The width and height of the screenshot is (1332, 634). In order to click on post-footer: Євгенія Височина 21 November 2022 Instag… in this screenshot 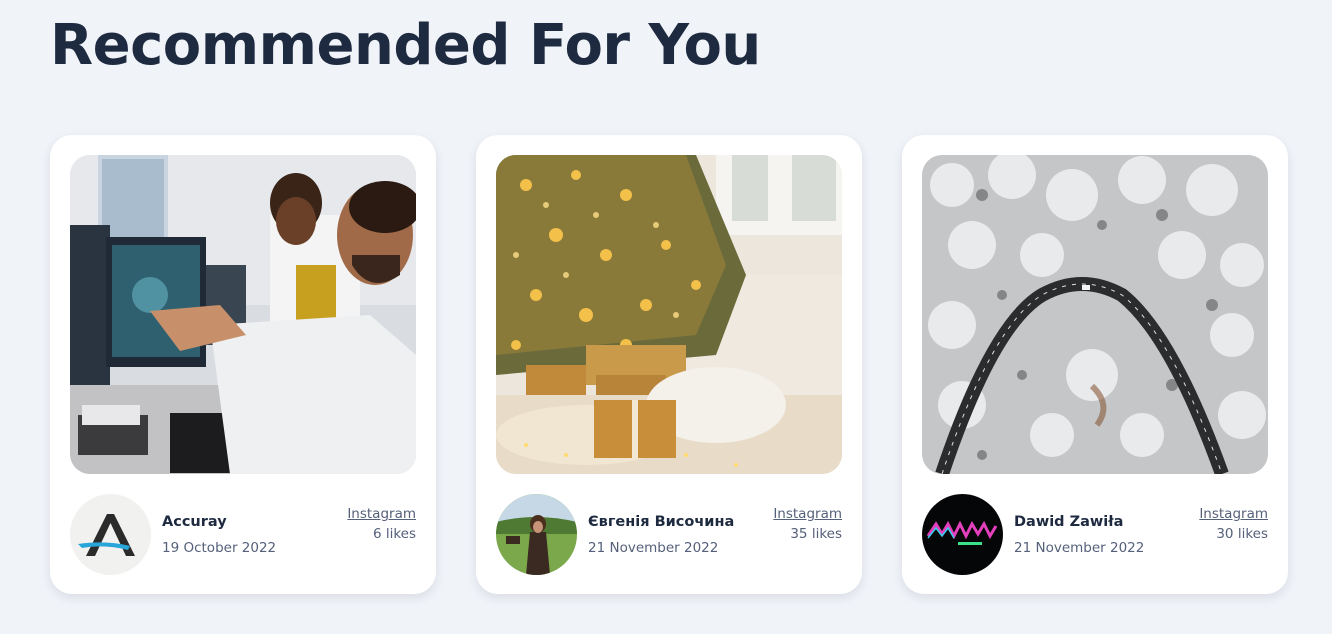, I will do `click(669, 535)`.